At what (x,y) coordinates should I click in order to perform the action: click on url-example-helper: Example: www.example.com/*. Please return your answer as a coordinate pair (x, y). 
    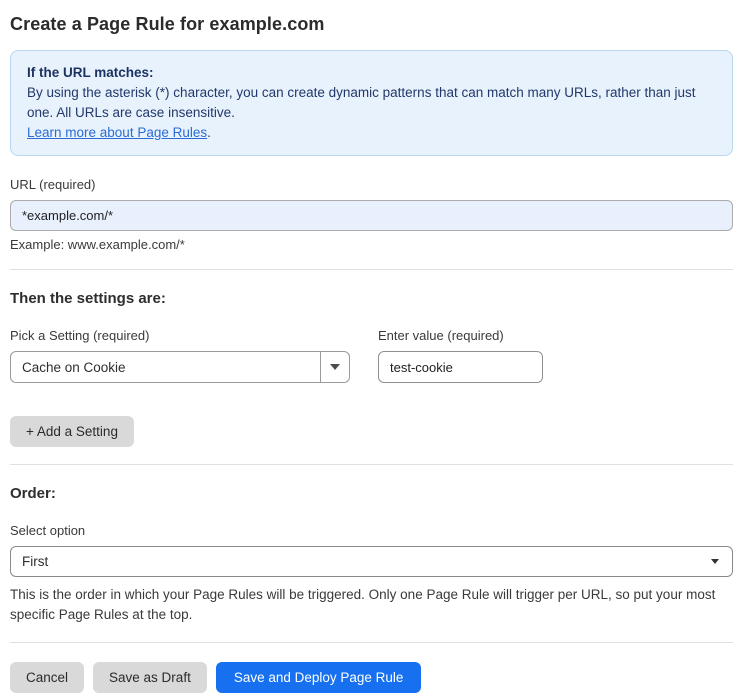
    Looking at the image, I should click on (97, 244).